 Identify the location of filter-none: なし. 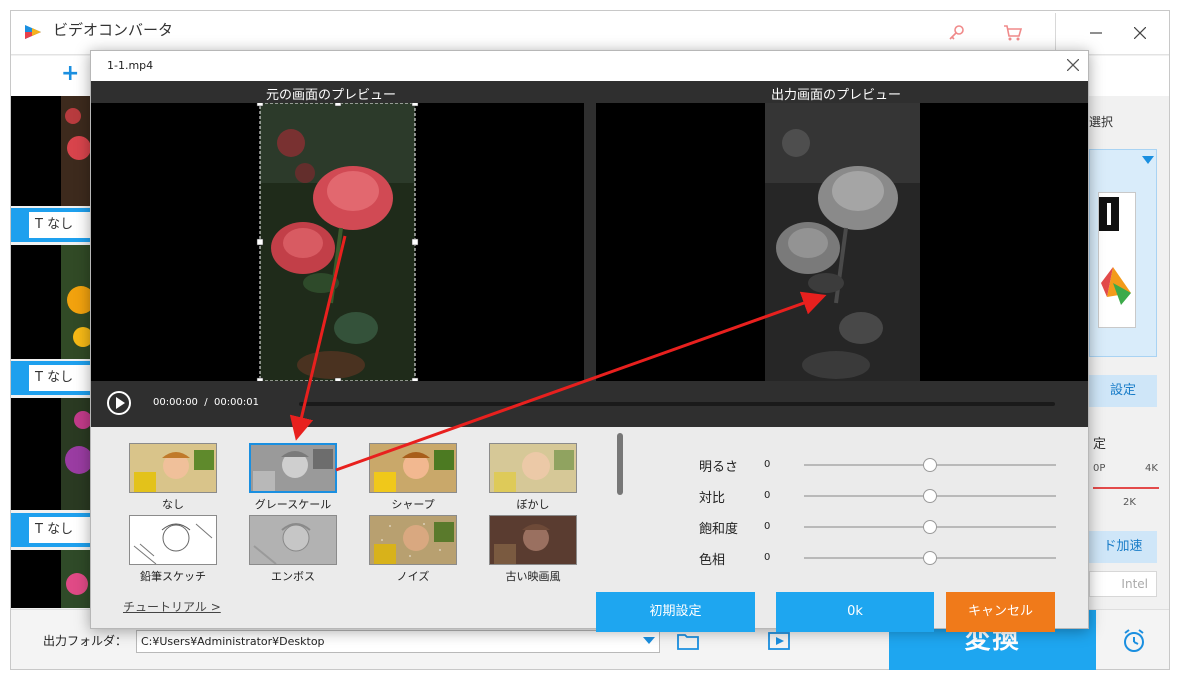
(173, 479).